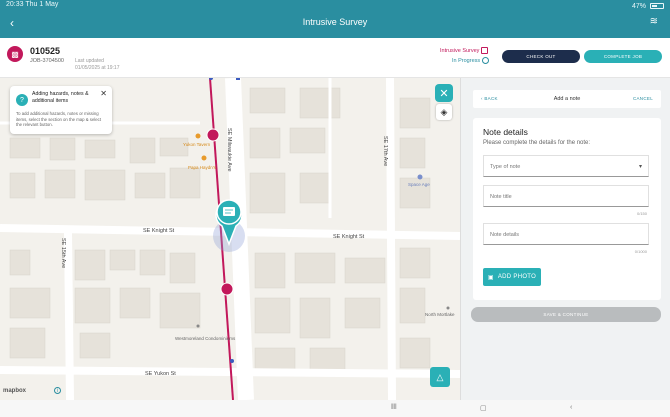 The image size is (670, 417). I want to click on close-map-button: ✕, so click(444, 93).